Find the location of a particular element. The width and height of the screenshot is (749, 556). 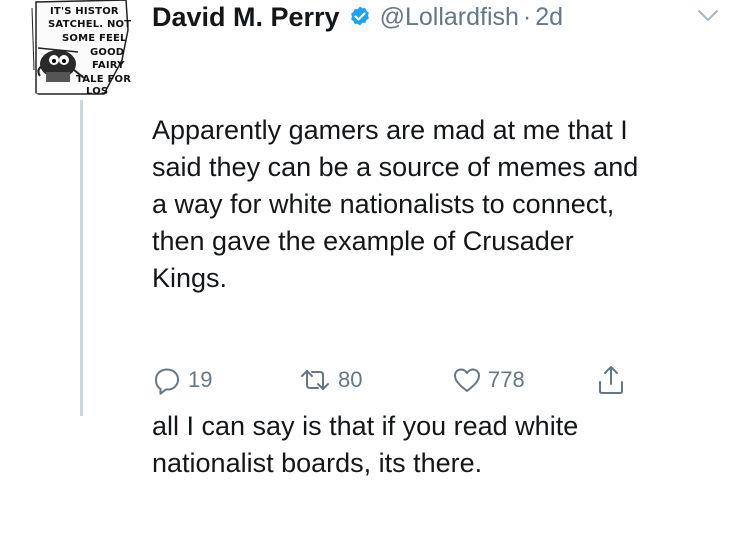

author-name: David M. Perry is located at coordinates (246, 17).